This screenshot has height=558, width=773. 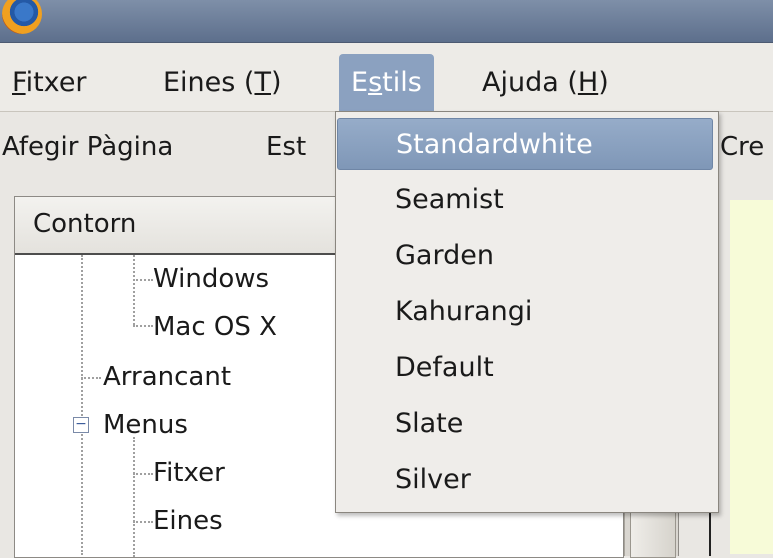 What do you see at coordinates (375, 82) in the screenshot?
I see `menu-estils-mnemonic: s` at bounding box center [375, 82].